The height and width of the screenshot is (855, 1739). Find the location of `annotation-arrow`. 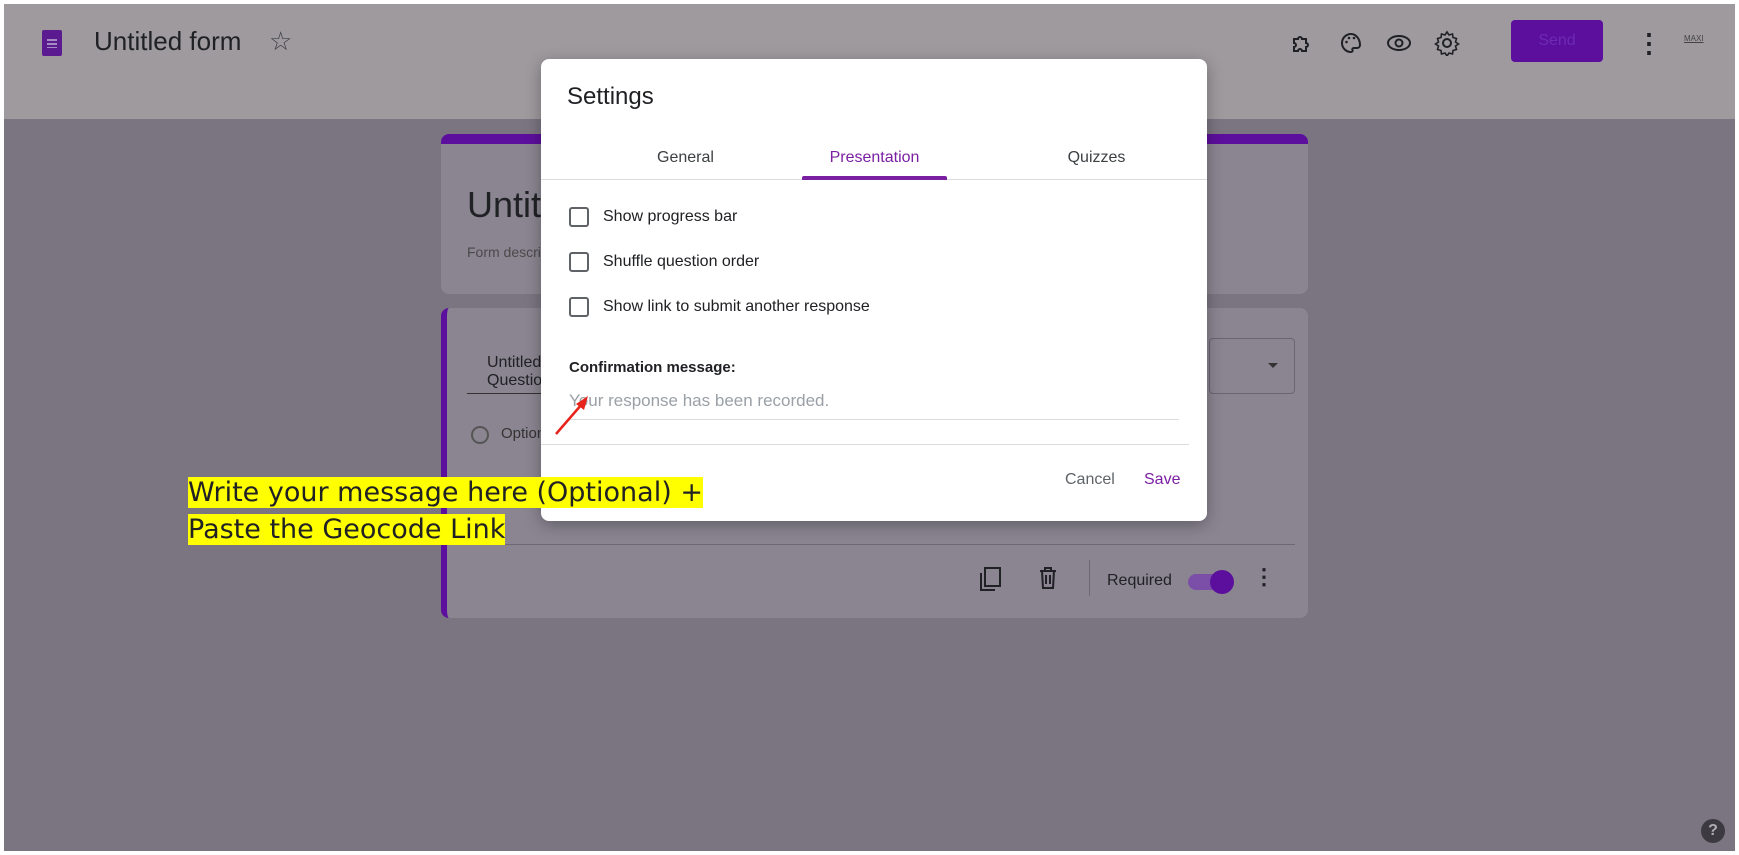

annotation-arrow is located at coordinates (571, 415).